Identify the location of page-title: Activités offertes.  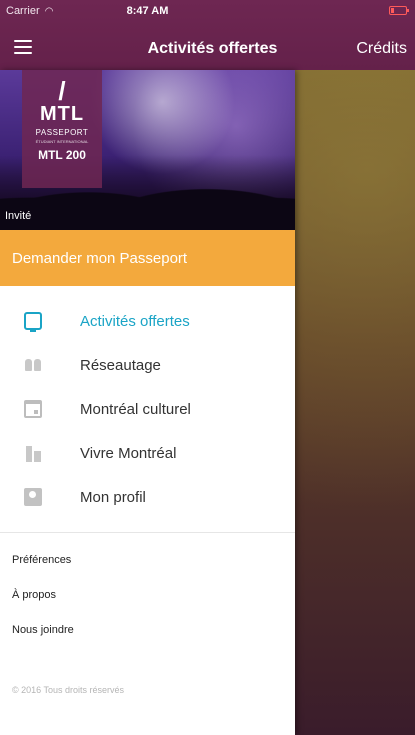
(212, 48).